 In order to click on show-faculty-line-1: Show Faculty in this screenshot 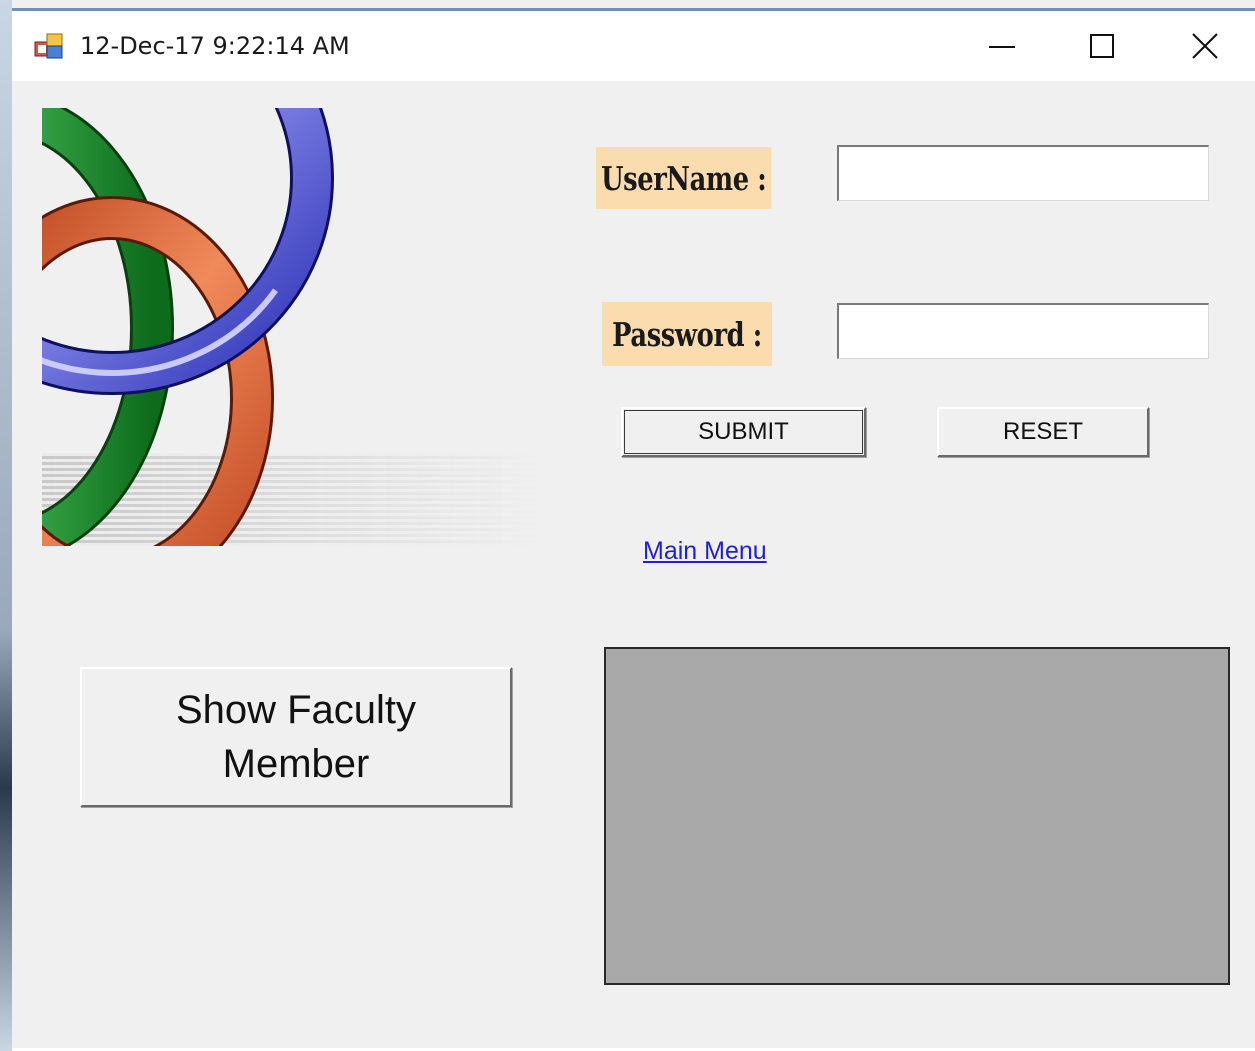, I will do `click(296, 710)`.